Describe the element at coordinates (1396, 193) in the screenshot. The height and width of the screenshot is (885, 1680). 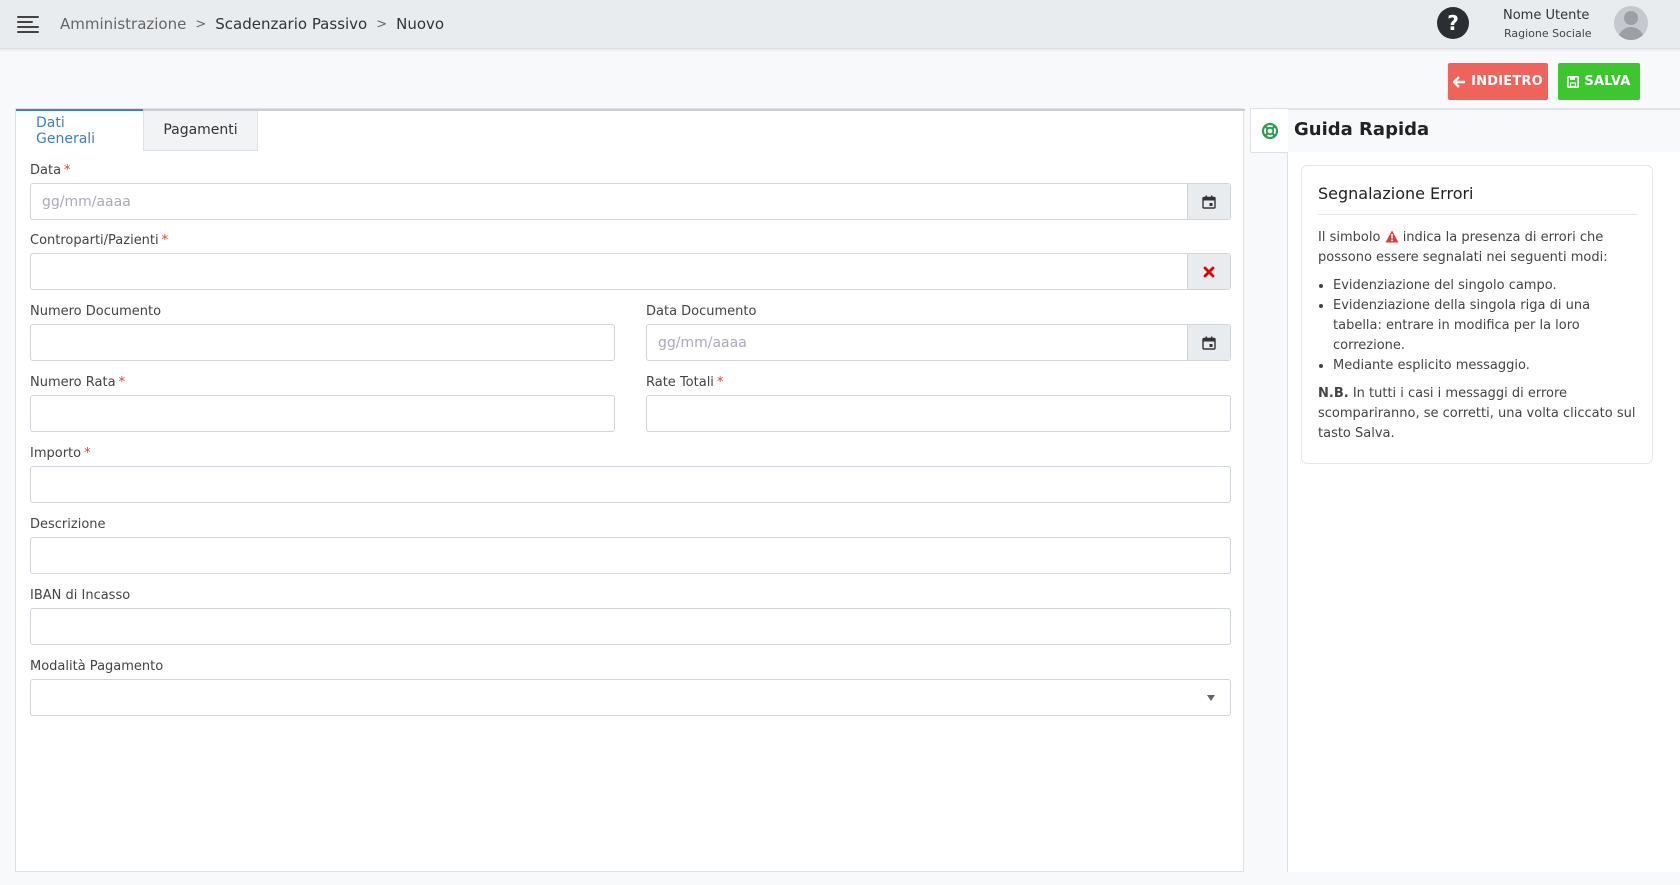
I see `card-title: Segnalazione Errori` at that location.